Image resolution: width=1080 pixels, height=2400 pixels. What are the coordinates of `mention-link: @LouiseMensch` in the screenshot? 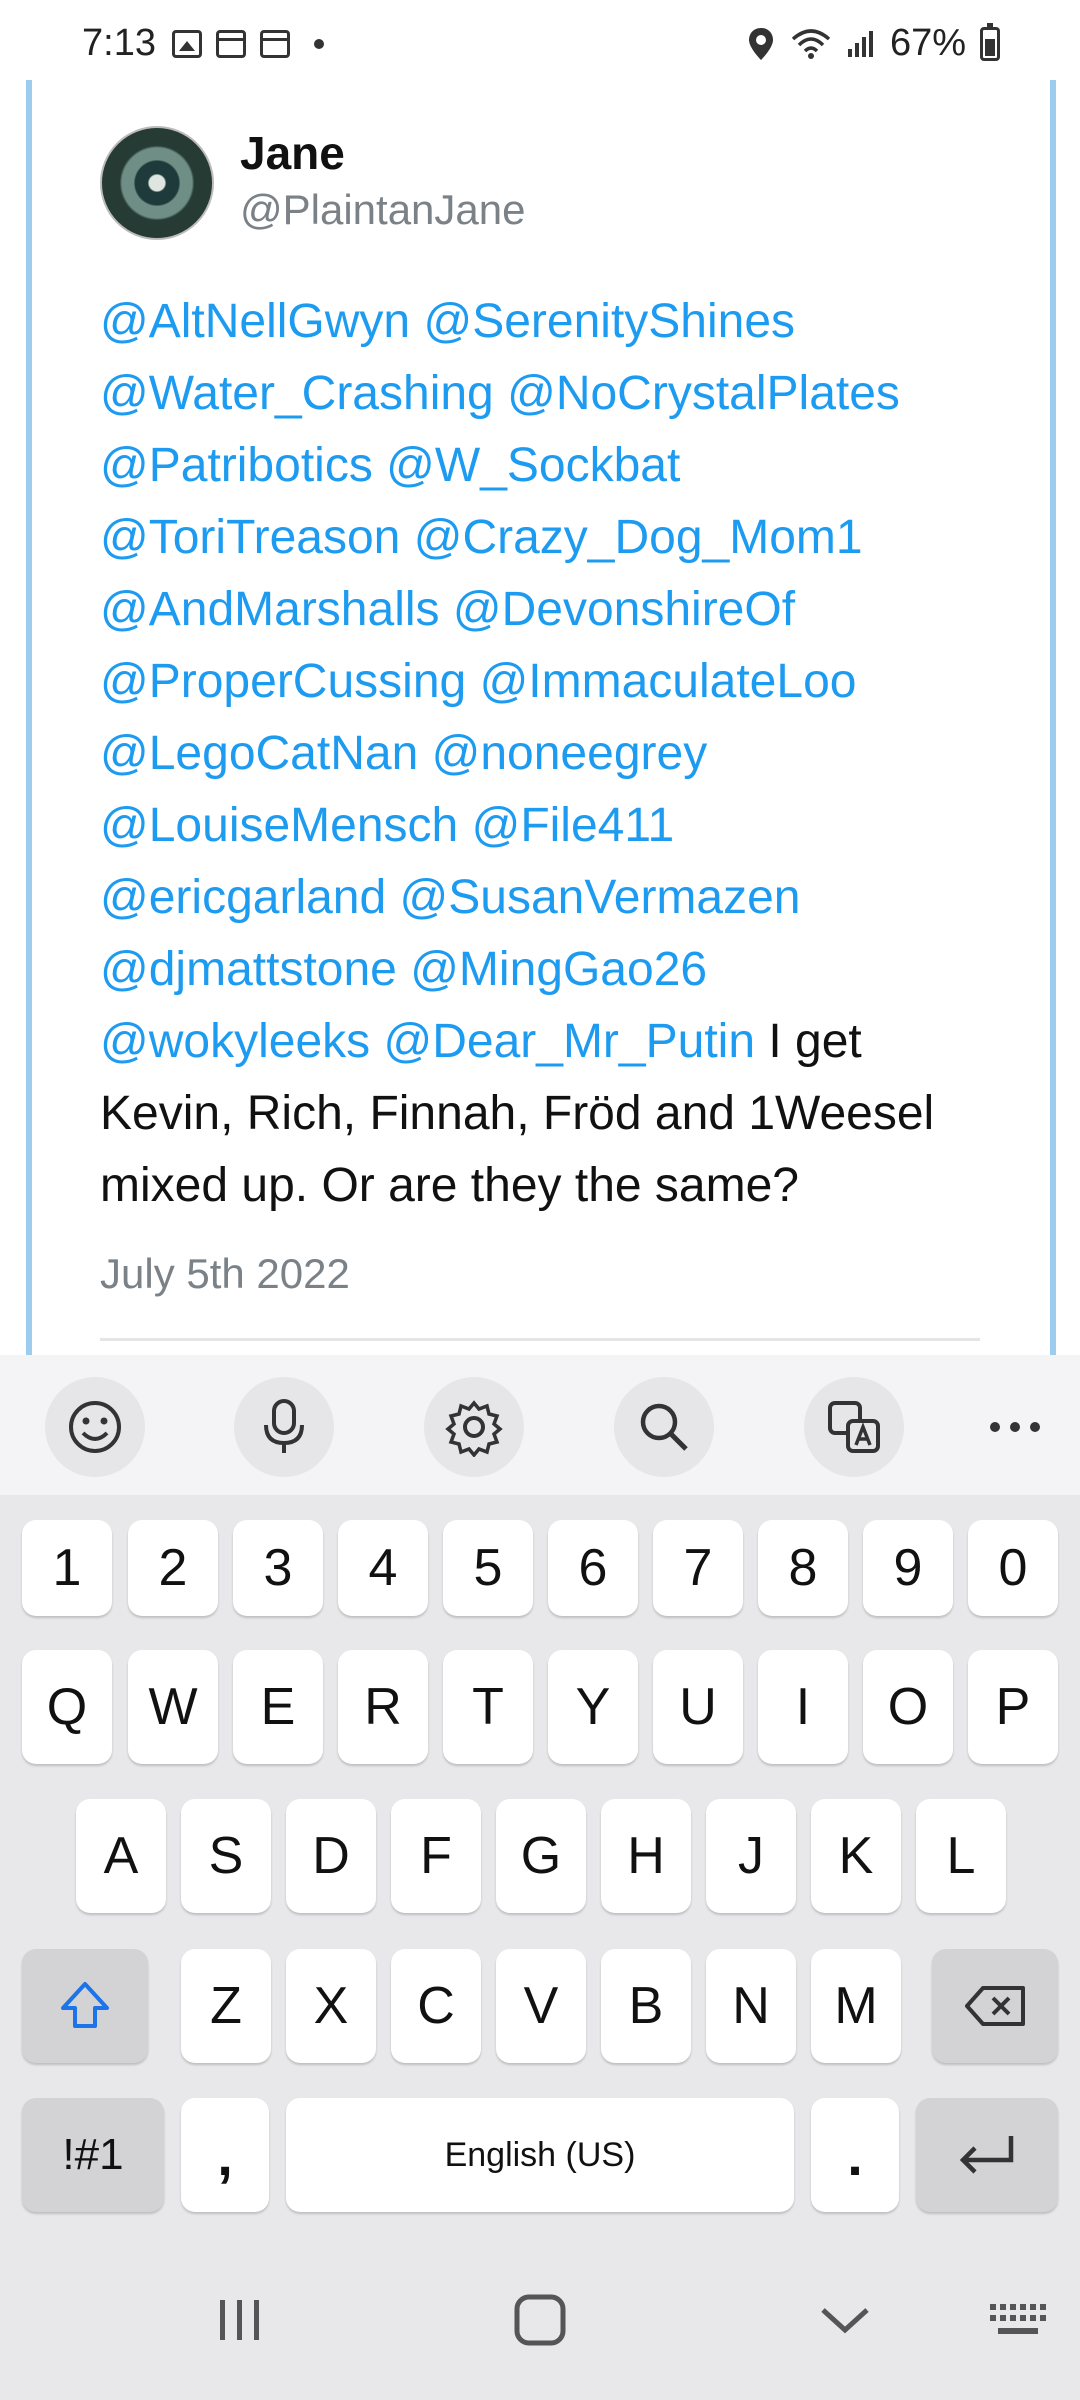 It's located at (279, 825).